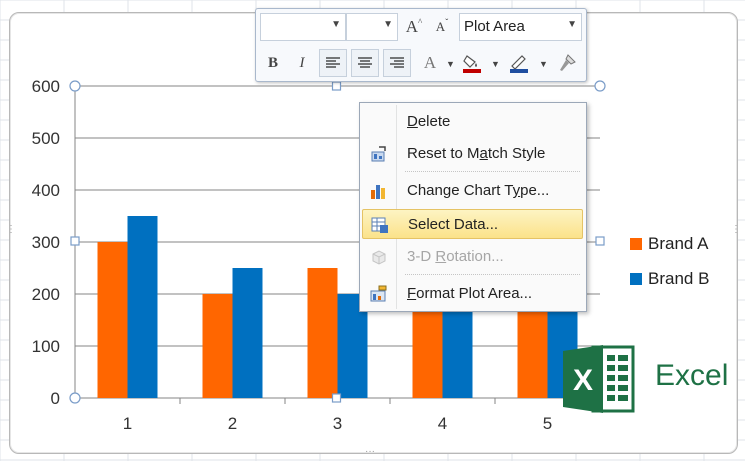 Image resolution: width=745 pixels, height=461 pixels. I want to click on excel-logo-letter: X, so click(583, 380).